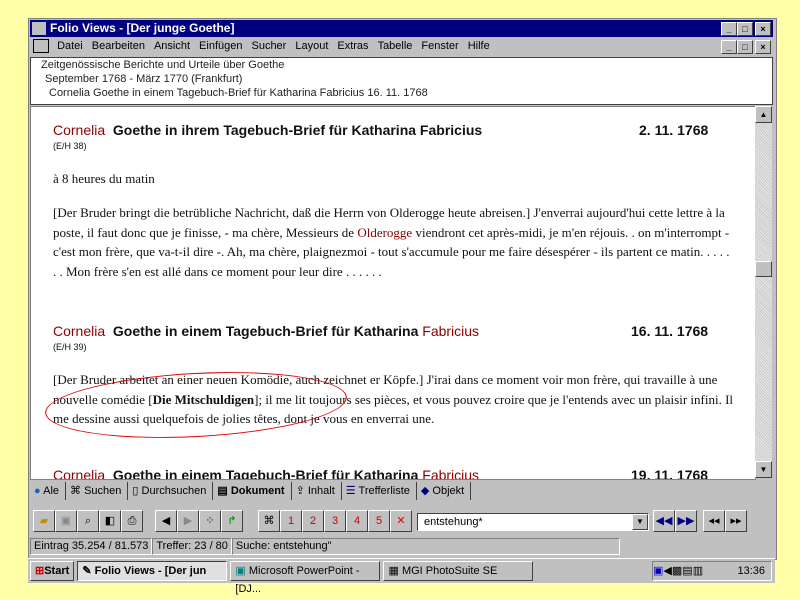  What do you see at coordinates (658, 571) in the screenshot?
I see `monitor-icon: ▣` at bounding box center [658, 571].